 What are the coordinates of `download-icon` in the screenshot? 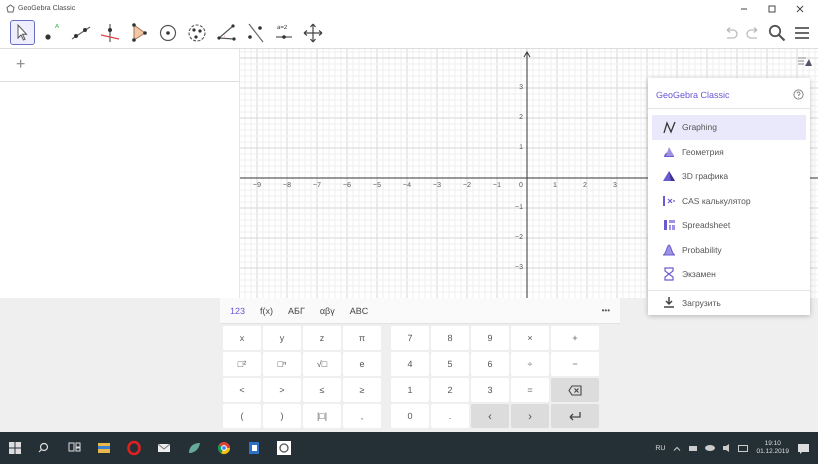 It's located at (669, 303).